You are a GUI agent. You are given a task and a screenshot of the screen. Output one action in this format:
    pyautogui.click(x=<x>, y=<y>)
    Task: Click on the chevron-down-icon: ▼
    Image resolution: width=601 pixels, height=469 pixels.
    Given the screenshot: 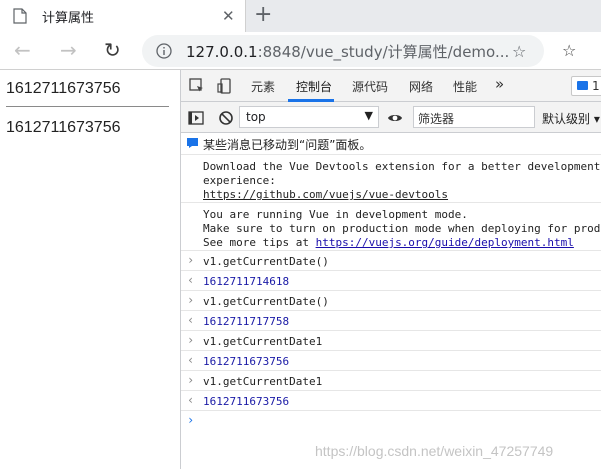 What is the action you would take?
    pyautogui.click(x=368, y=115)
    